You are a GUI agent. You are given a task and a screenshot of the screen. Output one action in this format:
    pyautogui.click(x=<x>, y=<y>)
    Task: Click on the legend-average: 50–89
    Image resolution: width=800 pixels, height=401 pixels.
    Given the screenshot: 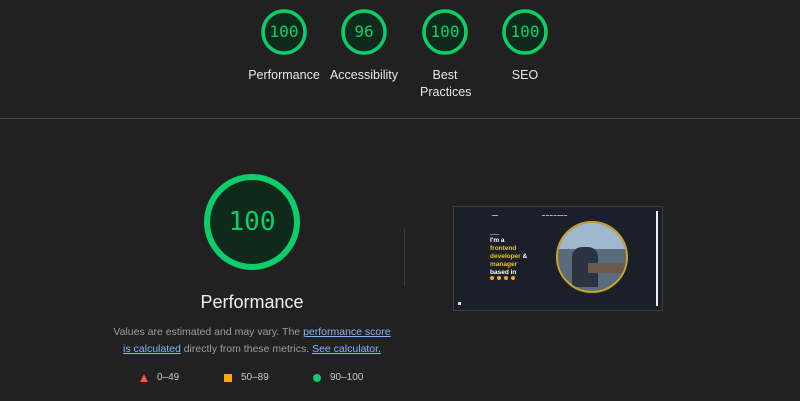 What is the action you would take?
    pyautogui.click(x=246, y=377)
    